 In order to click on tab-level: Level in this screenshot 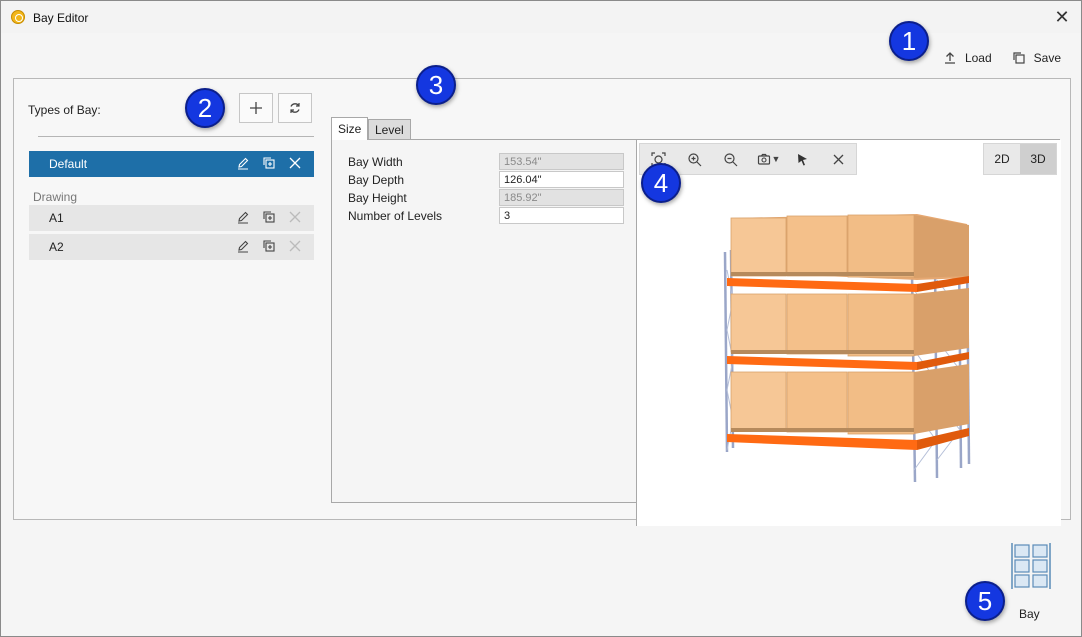, I will do `click(389, 129)`.